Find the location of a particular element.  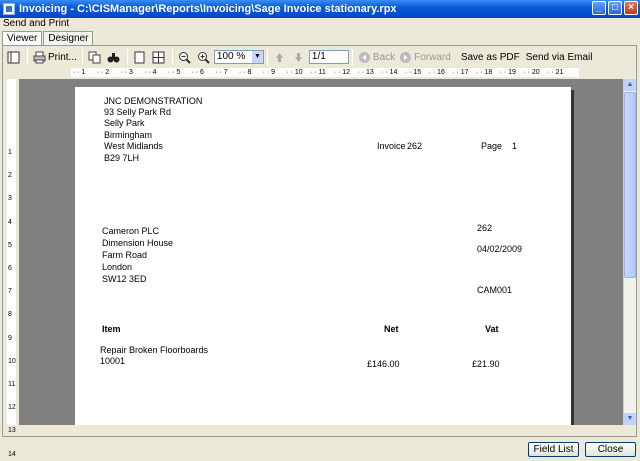

ruler-tick-label: 10 is located at coordinates (12, 361).